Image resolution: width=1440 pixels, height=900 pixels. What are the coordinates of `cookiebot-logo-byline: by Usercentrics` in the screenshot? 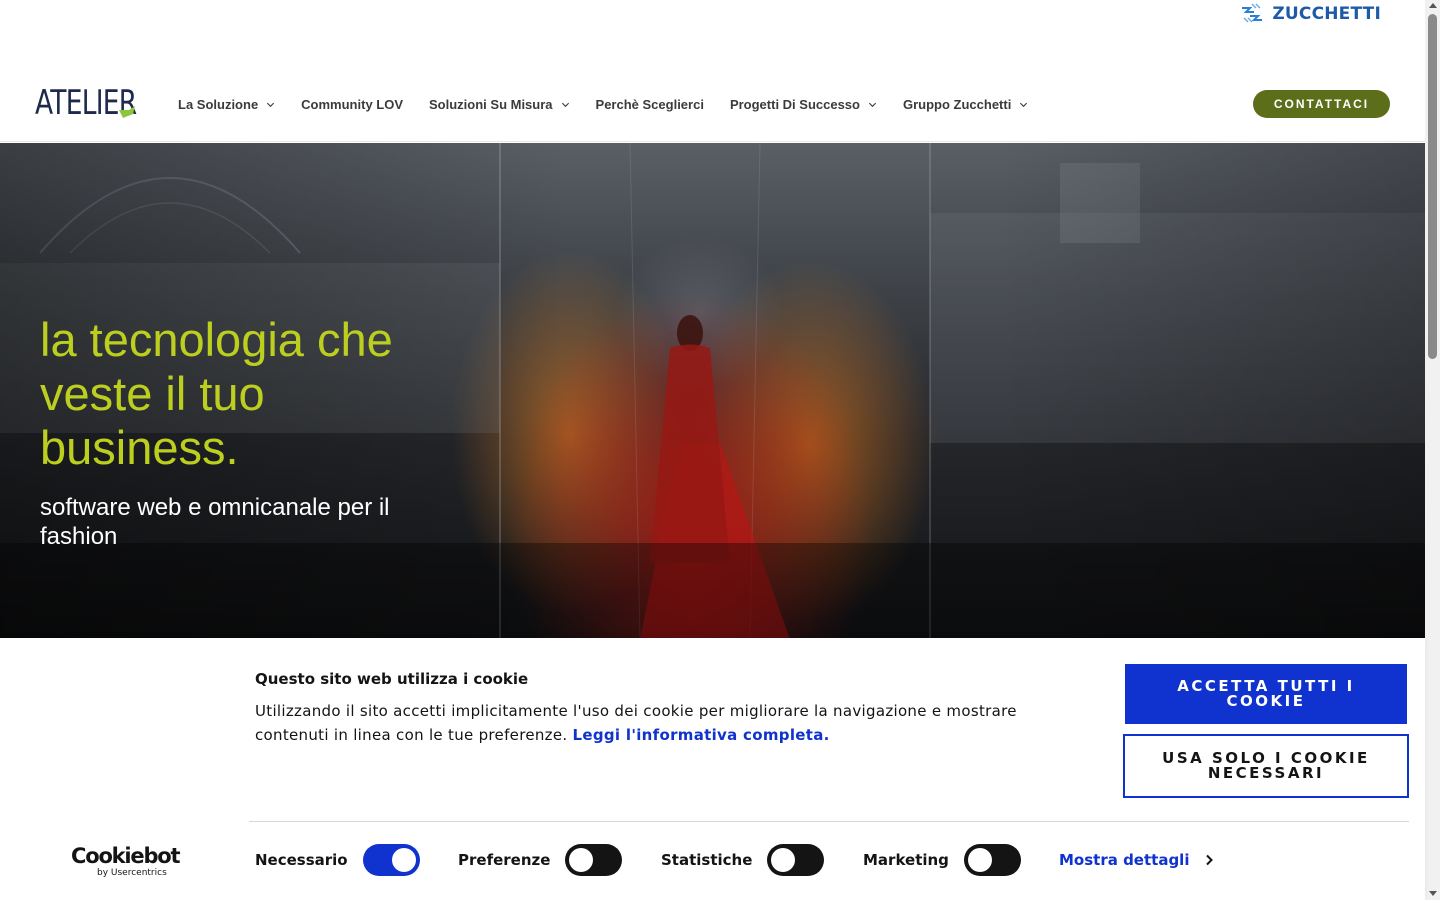 It's located at (132, 873).